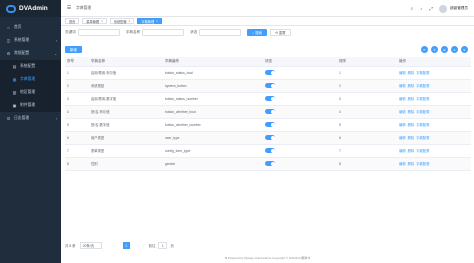 The height and width of the screenshot is (263, 474). I want to click on logo-icon, so click(11, 8).